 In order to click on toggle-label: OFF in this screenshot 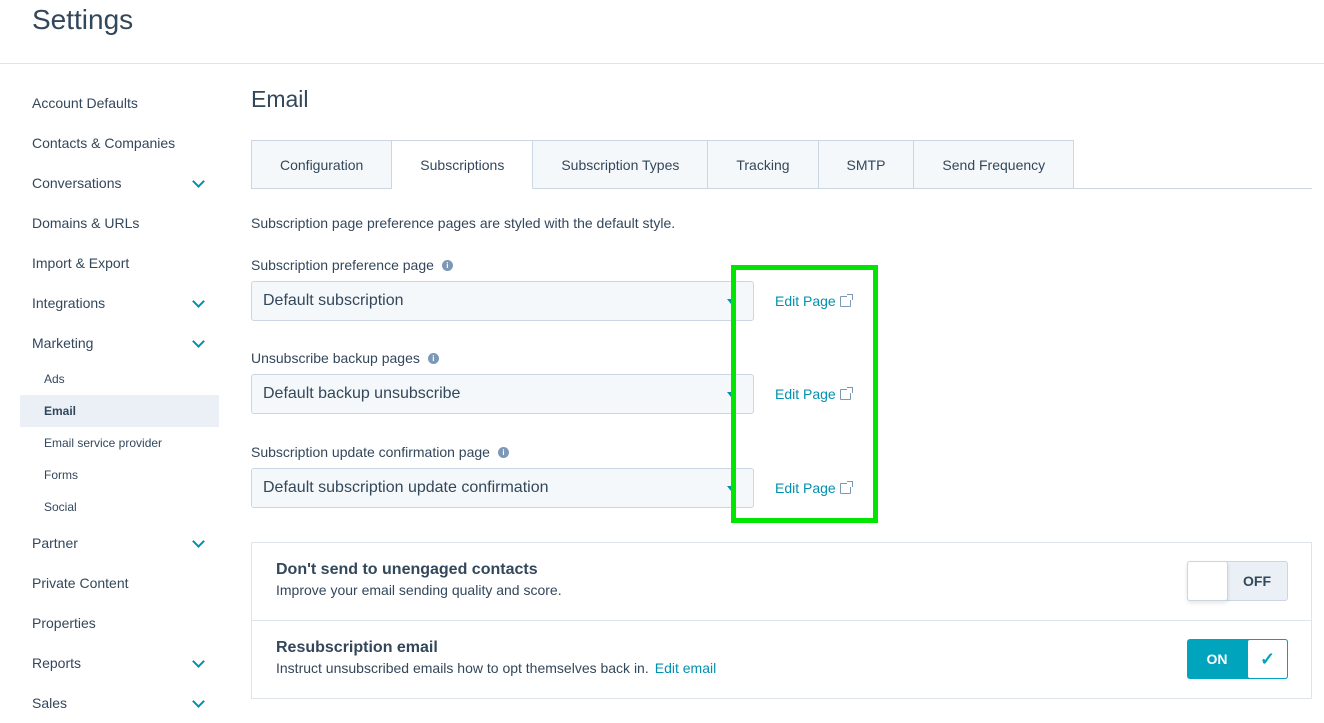, I will do `click(1257, 581)`.